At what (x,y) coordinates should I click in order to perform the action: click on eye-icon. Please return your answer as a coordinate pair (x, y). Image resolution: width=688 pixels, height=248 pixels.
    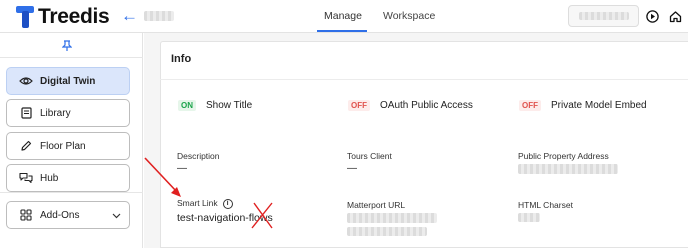
    Looking at the image, I should click on (26, 81).